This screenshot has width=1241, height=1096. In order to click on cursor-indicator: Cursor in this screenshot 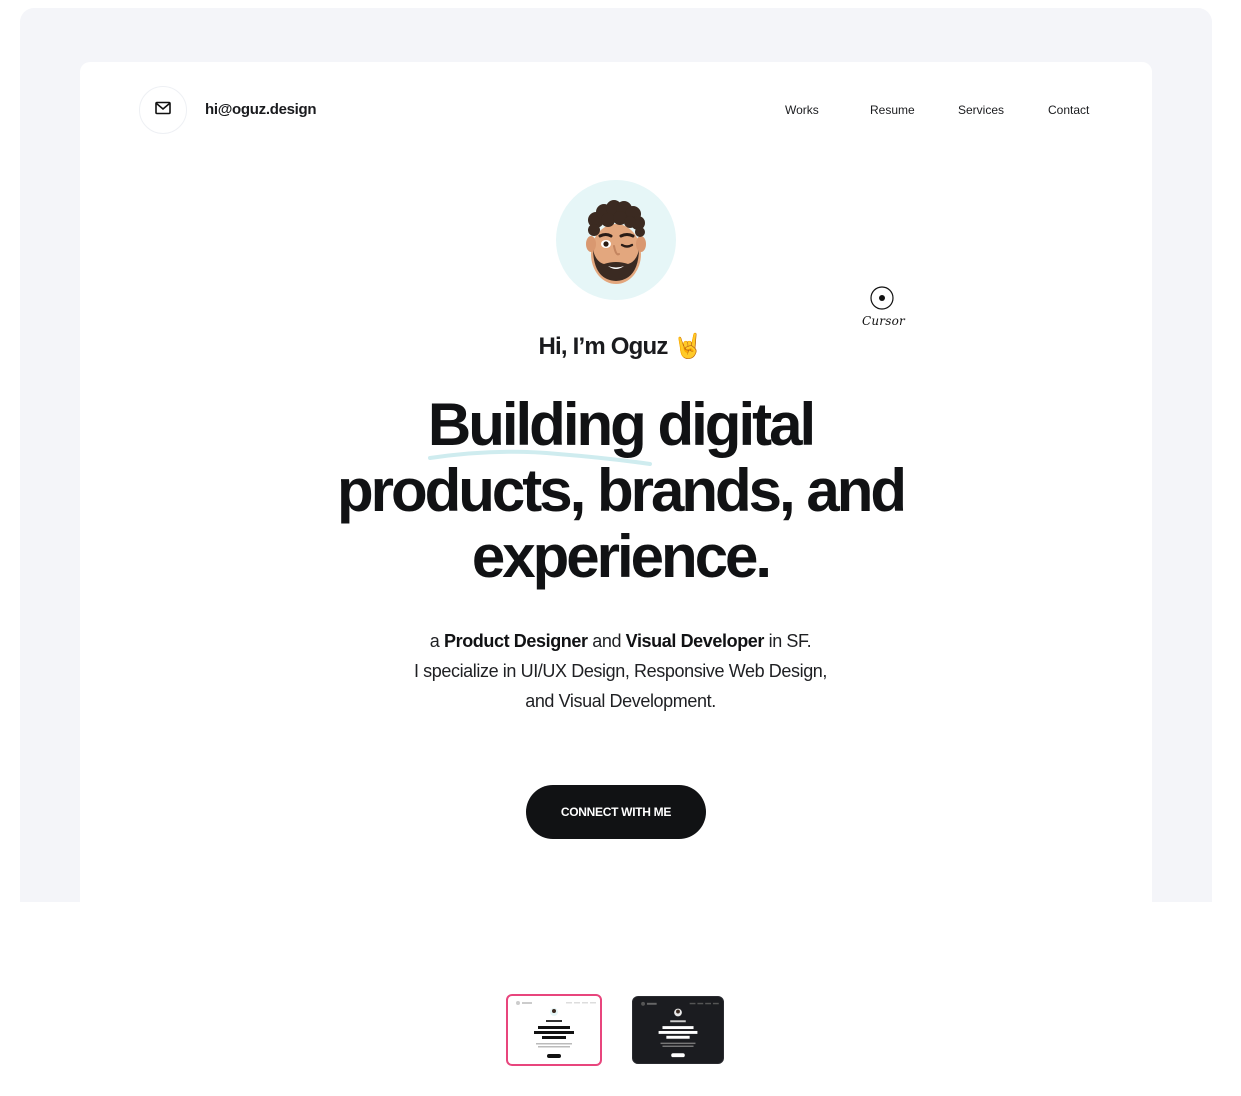, I will do `click(882, 310)`.